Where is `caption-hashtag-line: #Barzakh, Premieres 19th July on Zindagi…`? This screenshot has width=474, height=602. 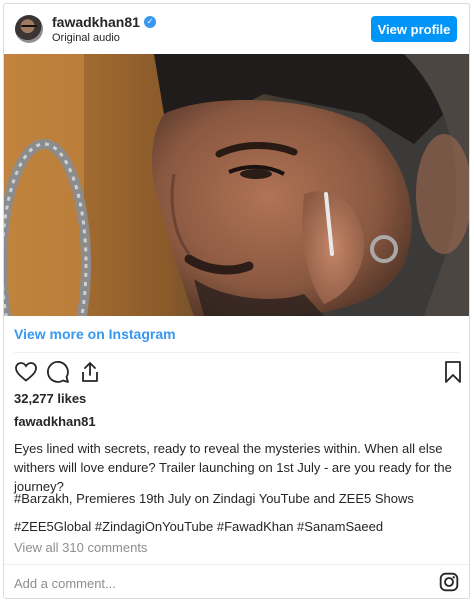
caption-hashtag-line: #Barzakh, Premieres 19th July on Zindagi… is located at coordinates (214, 498).